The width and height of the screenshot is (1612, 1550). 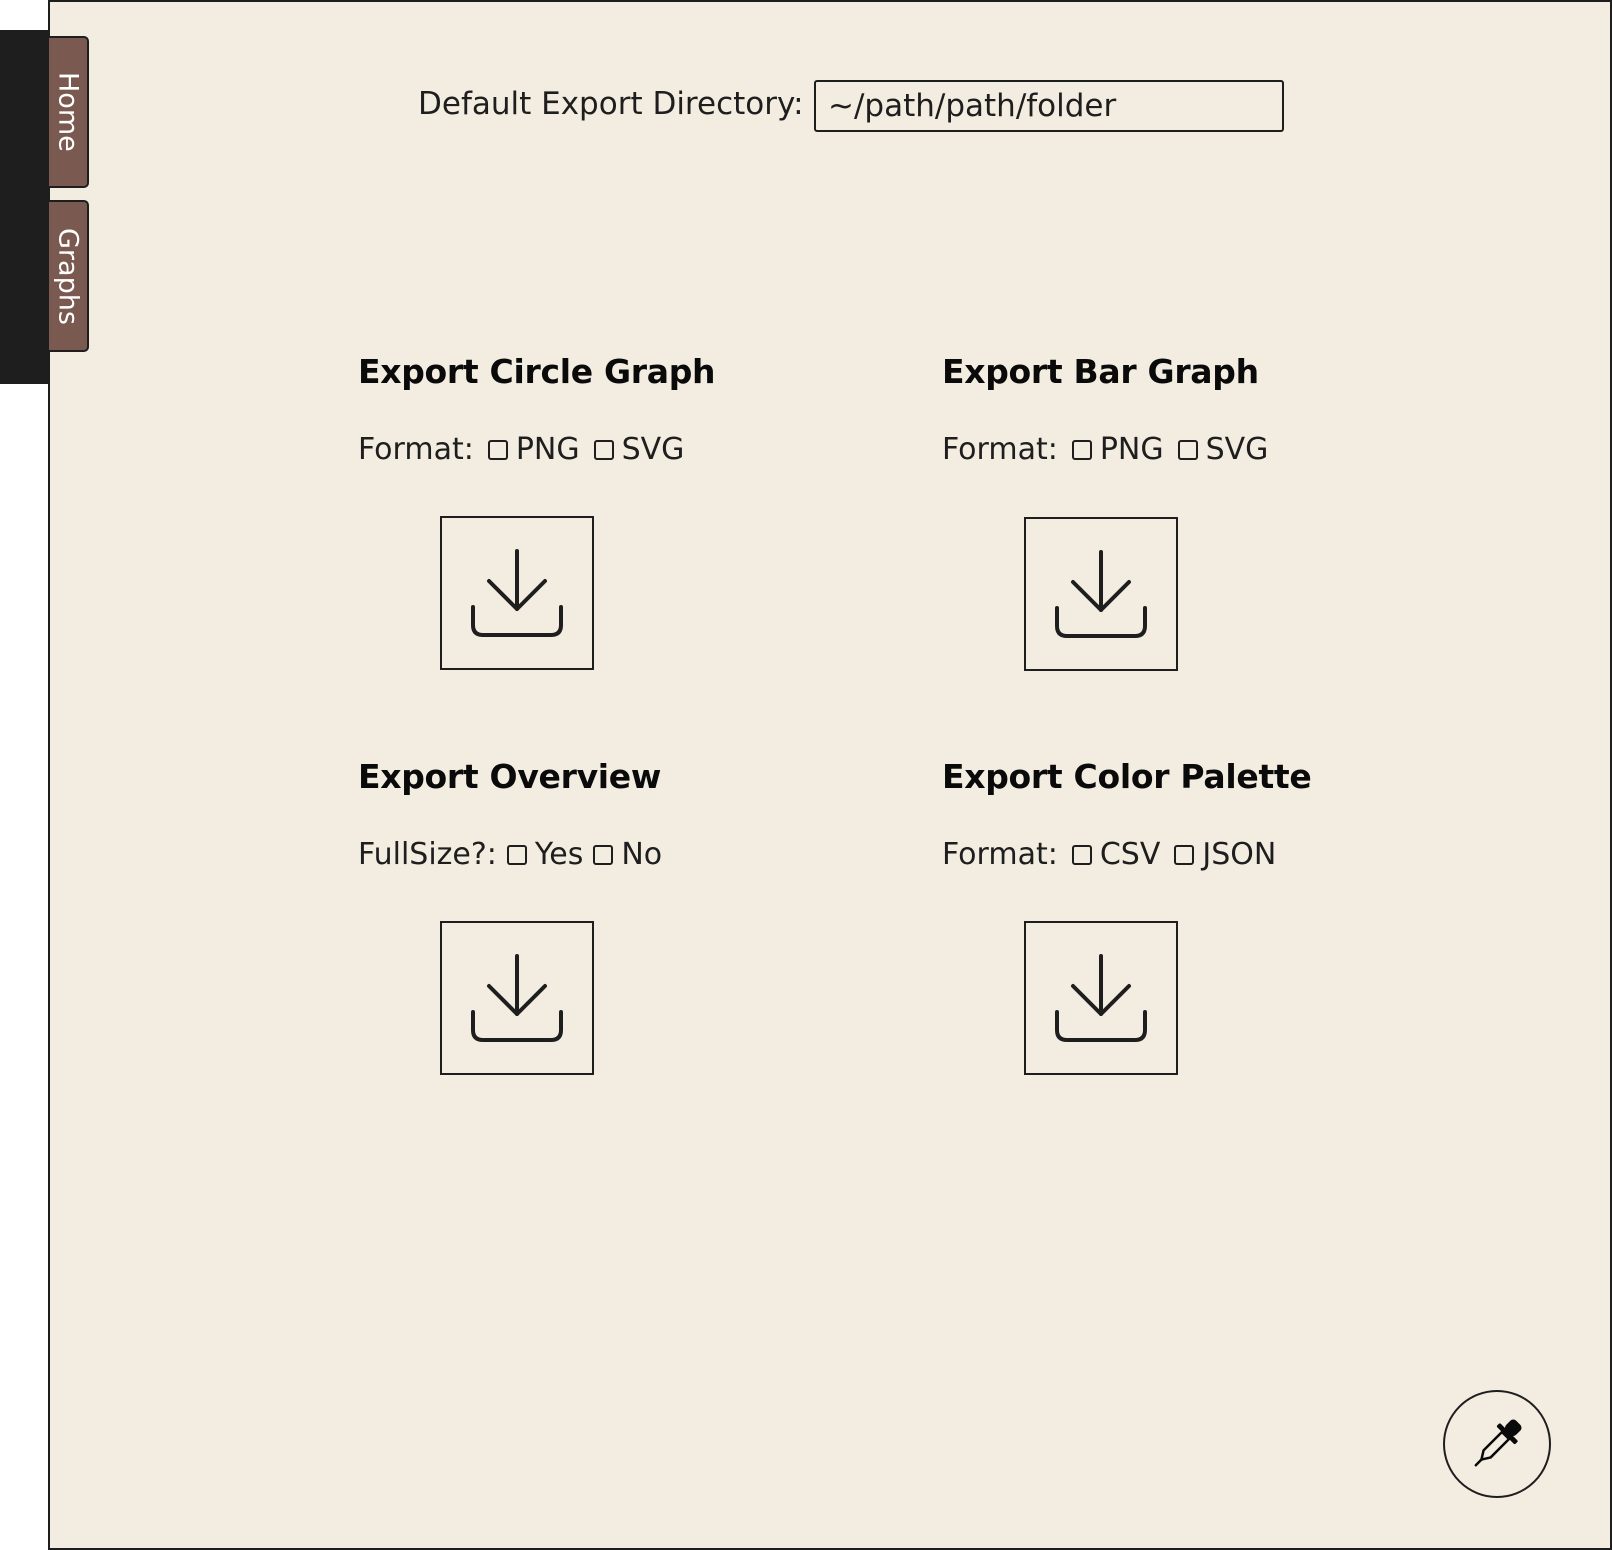 I want to click on circle-graph-format-label: Format:, so click(x=416, y=449).